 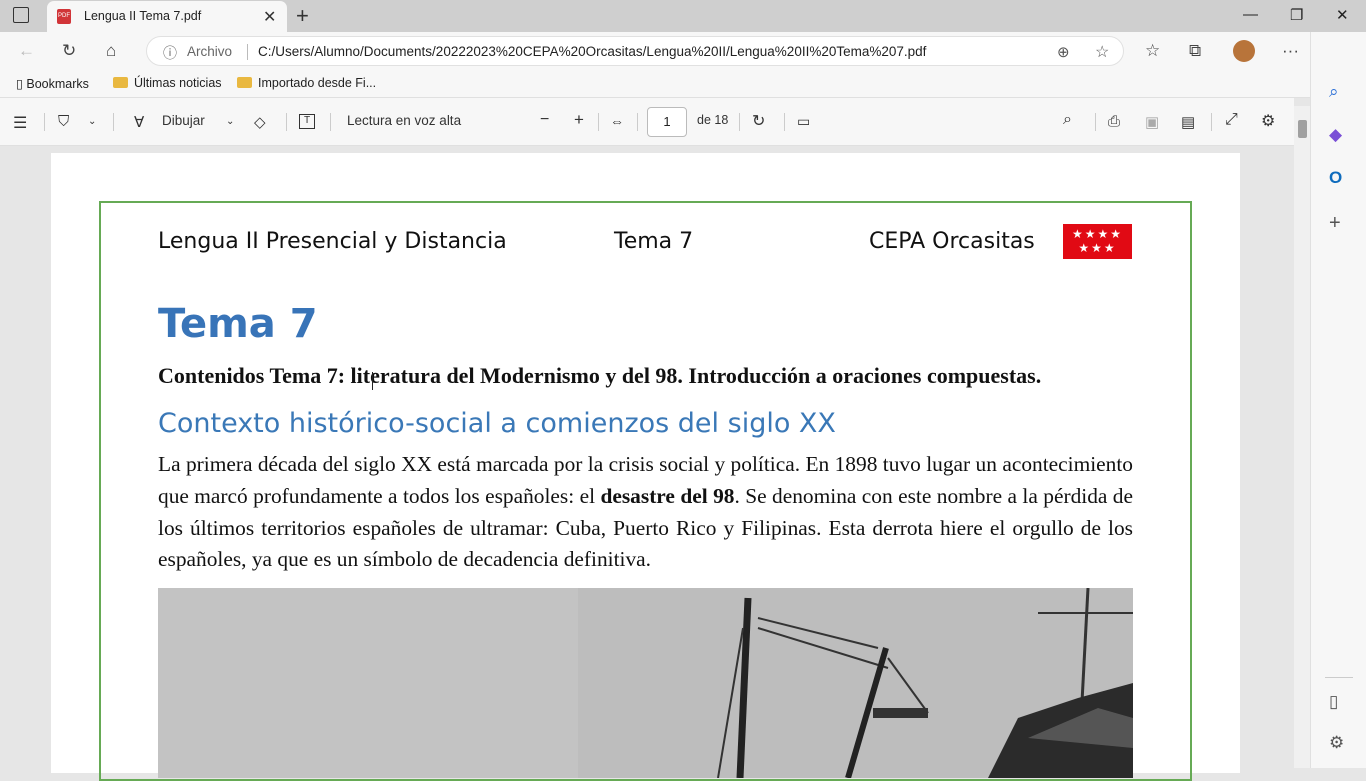 What do you see at coordinates (667, 495) in the screenshot?
I see `paragraph-bold-term: desastre del 98` at bounding box center [667, 495].